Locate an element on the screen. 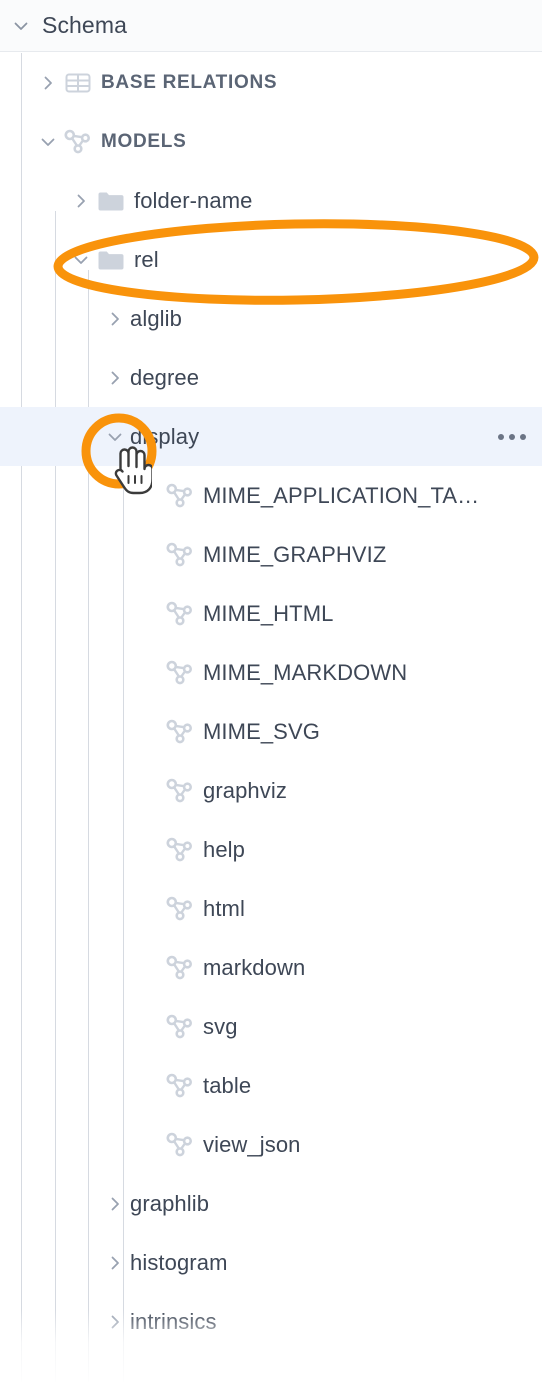 Image resolution: width=542 pixels, height=1382 pixels. tree-row-label: MIME_GRAPHVIZ is located at coordinates (295, 554).